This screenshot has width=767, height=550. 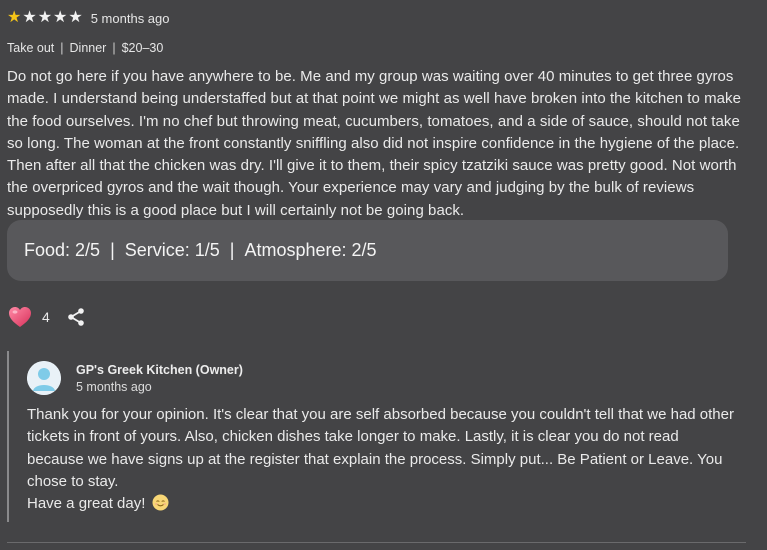 What do you see at coordinates (310, 250) in the screenshot?
I see `atmosphere-rating: Atmosphere: 2/5` at bounding box center [310, 250].